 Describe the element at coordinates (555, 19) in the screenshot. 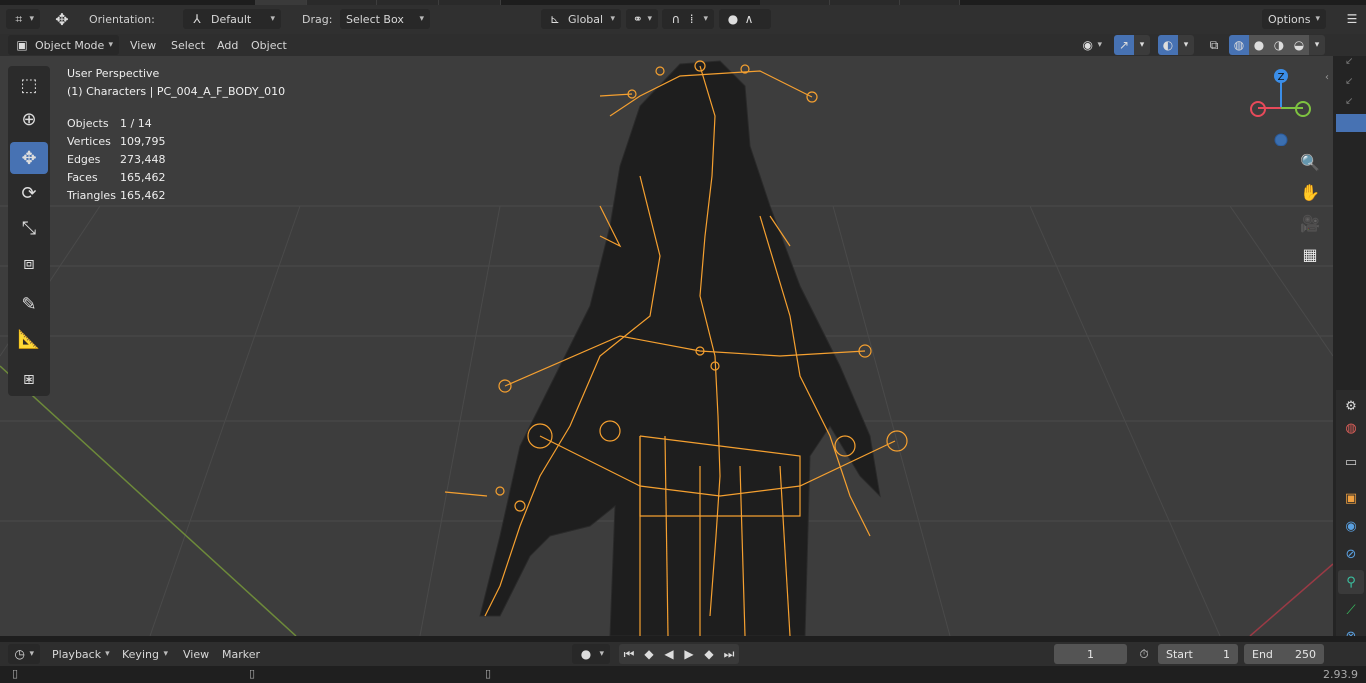

I see `global-axis-icon: ⊾` at that location.